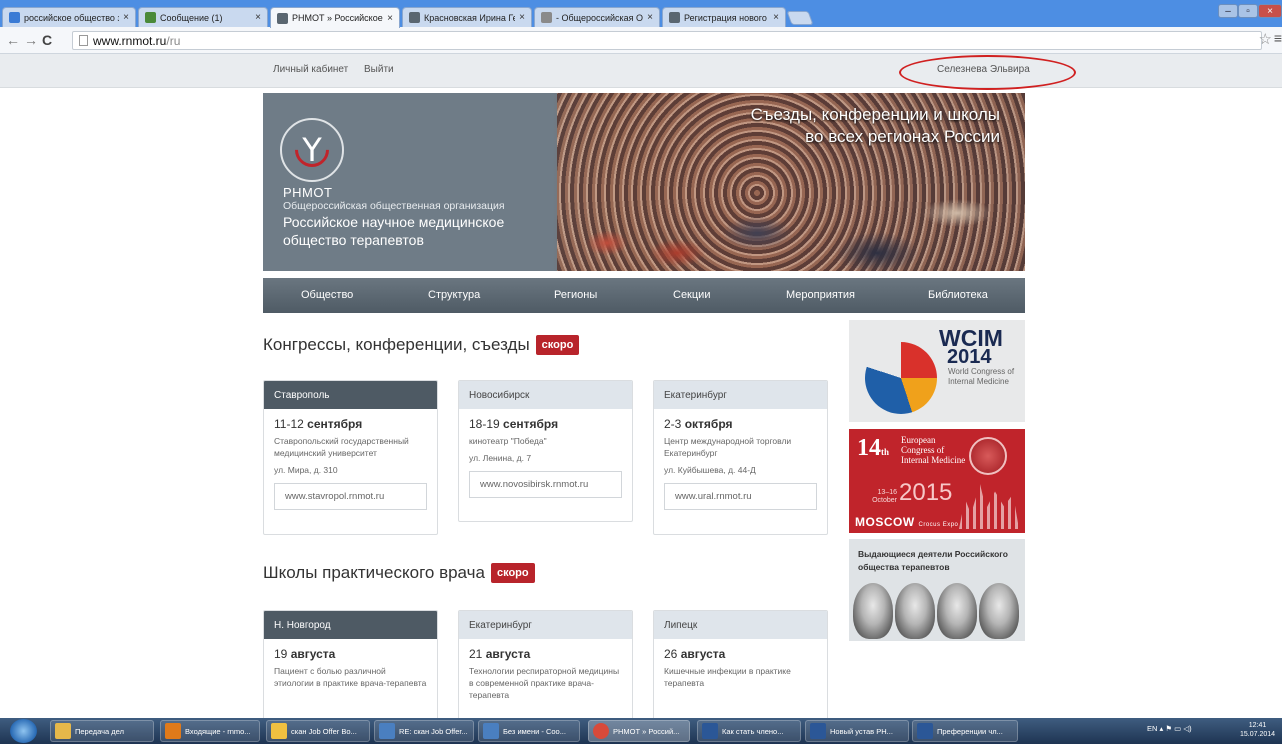 This screenshot has height=744, width=1282. Describe the element at coordinates (673, 424) in the screenshot. I see `date-days: 2-3` at that location.